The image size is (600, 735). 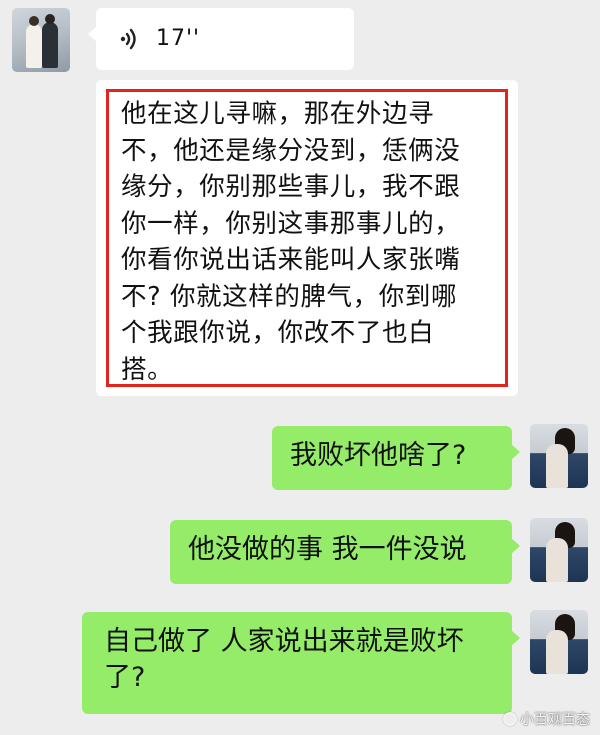 I want to click on message-text: 他没做的事 我一件没说, so click(x=327, y=549).